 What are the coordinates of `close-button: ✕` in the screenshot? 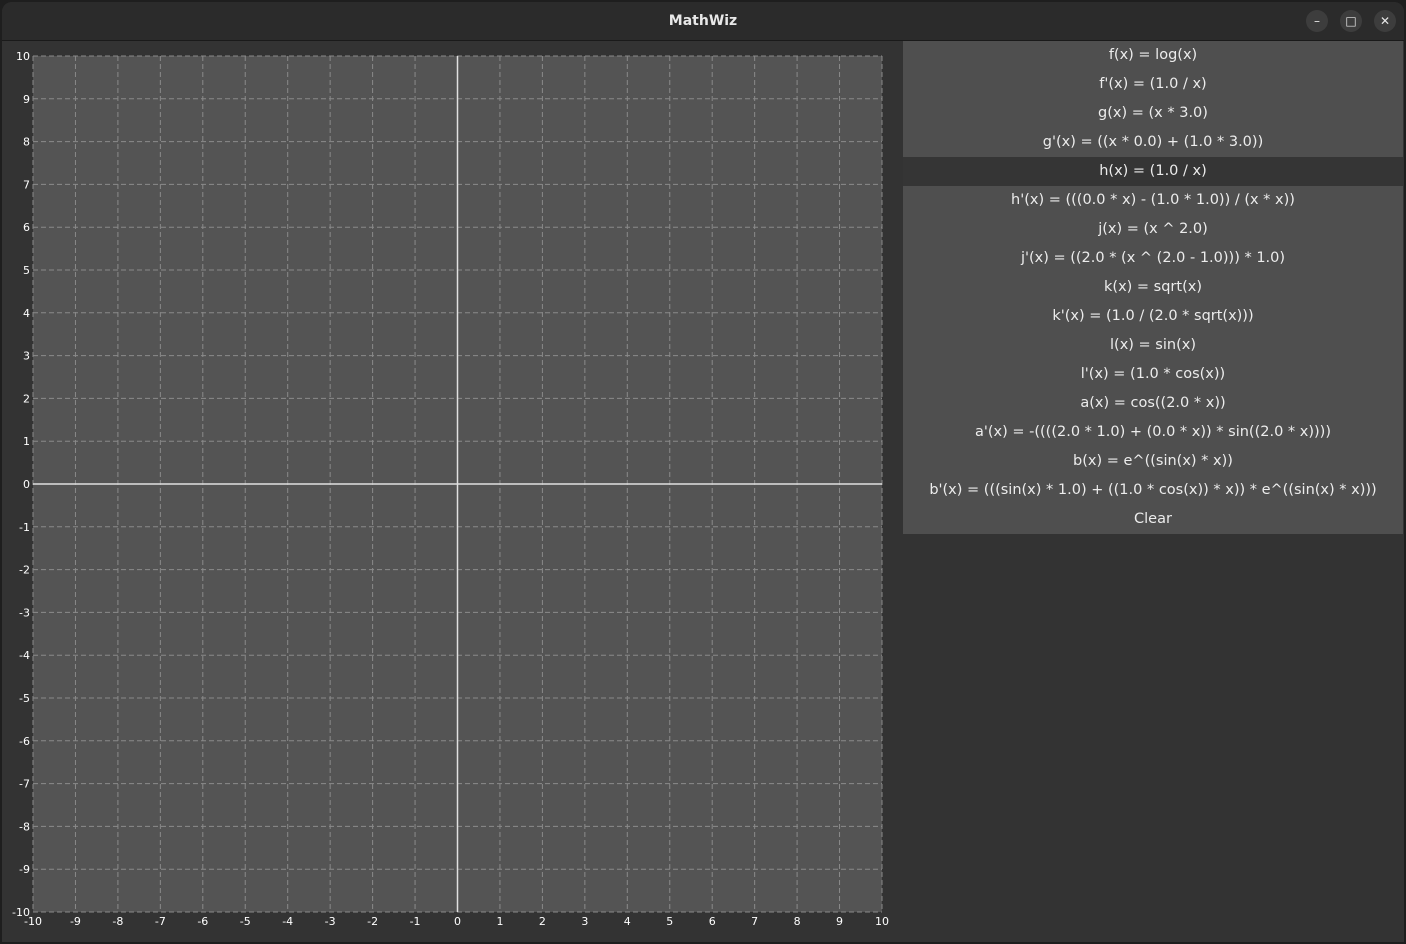 It's located at (1385, 21).